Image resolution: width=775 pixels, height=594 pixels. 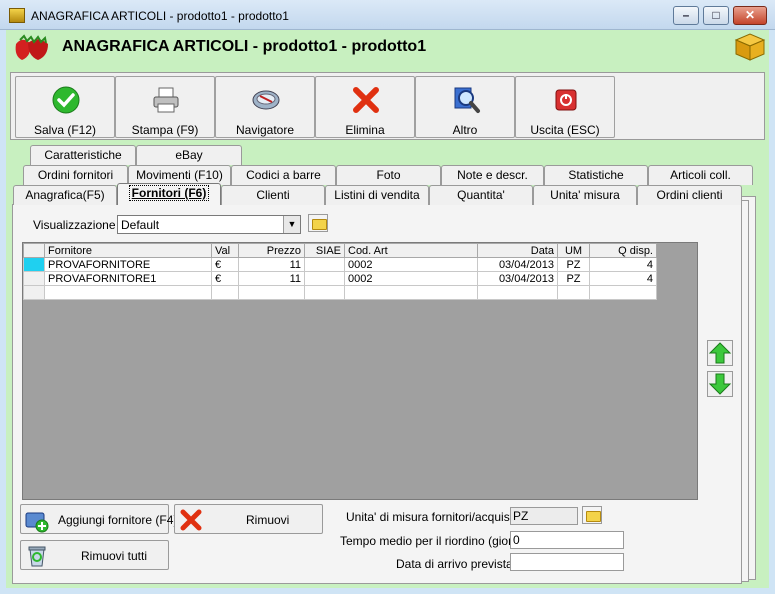 I want to click on col-val: Val, so click(x=225, y=250).